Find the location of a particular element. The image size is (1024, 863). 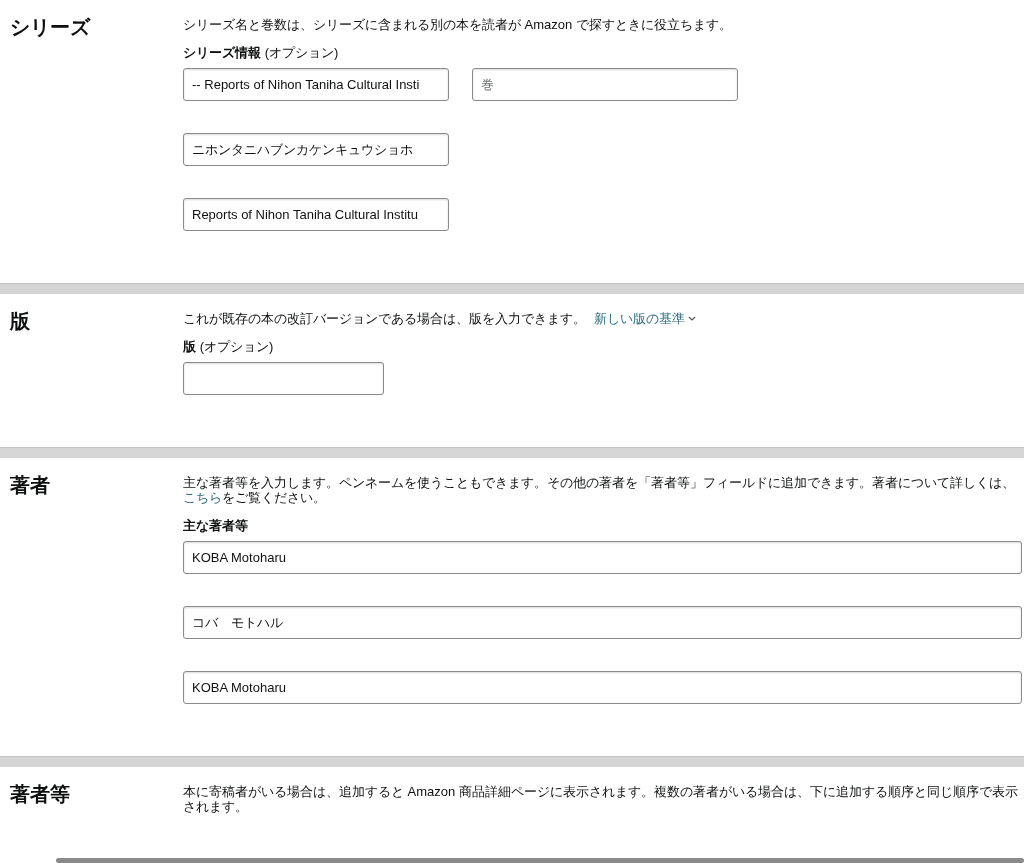

section-heading: 著者 is located at coordinates (30, 485).